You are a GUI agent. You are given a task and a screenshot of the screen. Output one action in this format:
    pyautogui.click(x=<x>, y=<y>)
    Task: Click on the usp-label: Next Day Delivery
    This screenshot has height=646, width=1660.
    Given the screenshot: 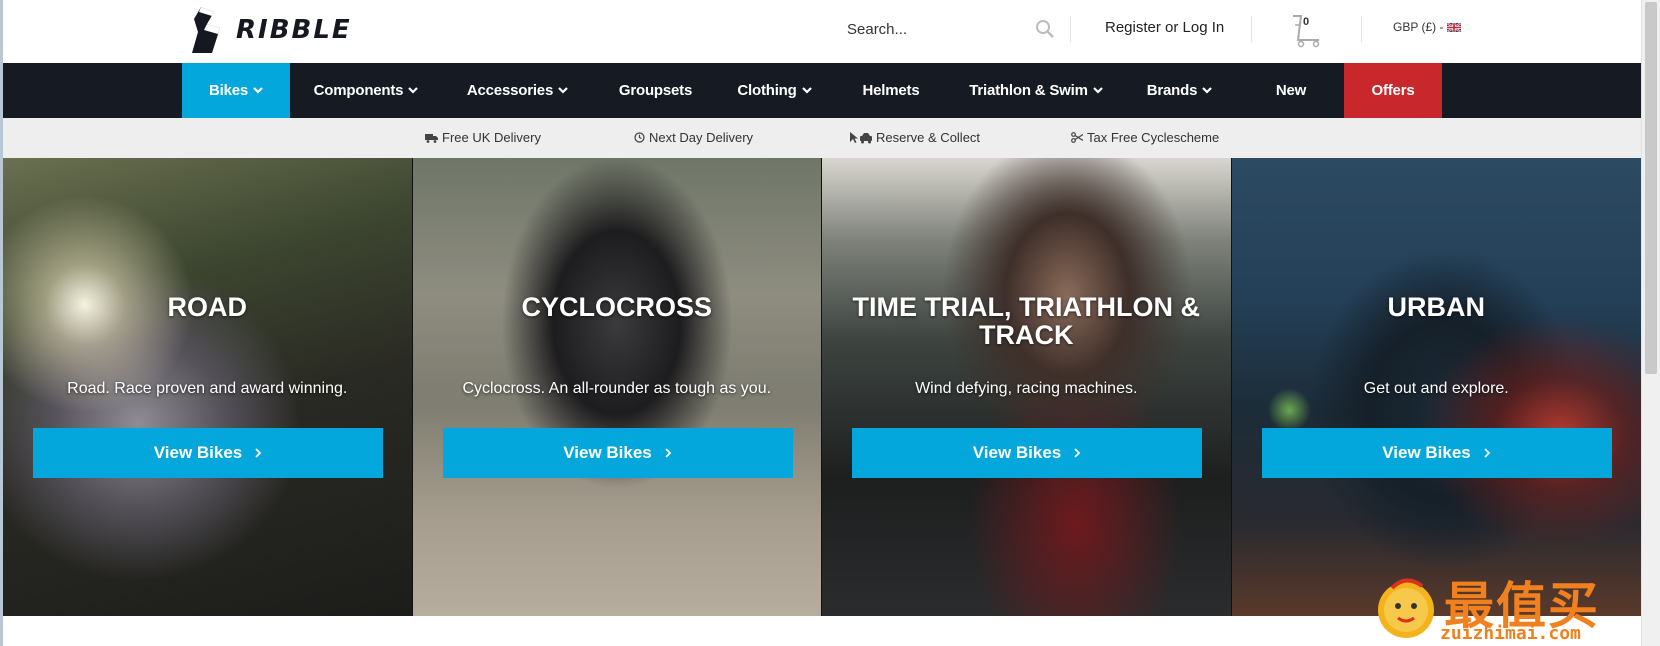 What is the action you would take?
    pyautogui.click(x=701, y=137)
    